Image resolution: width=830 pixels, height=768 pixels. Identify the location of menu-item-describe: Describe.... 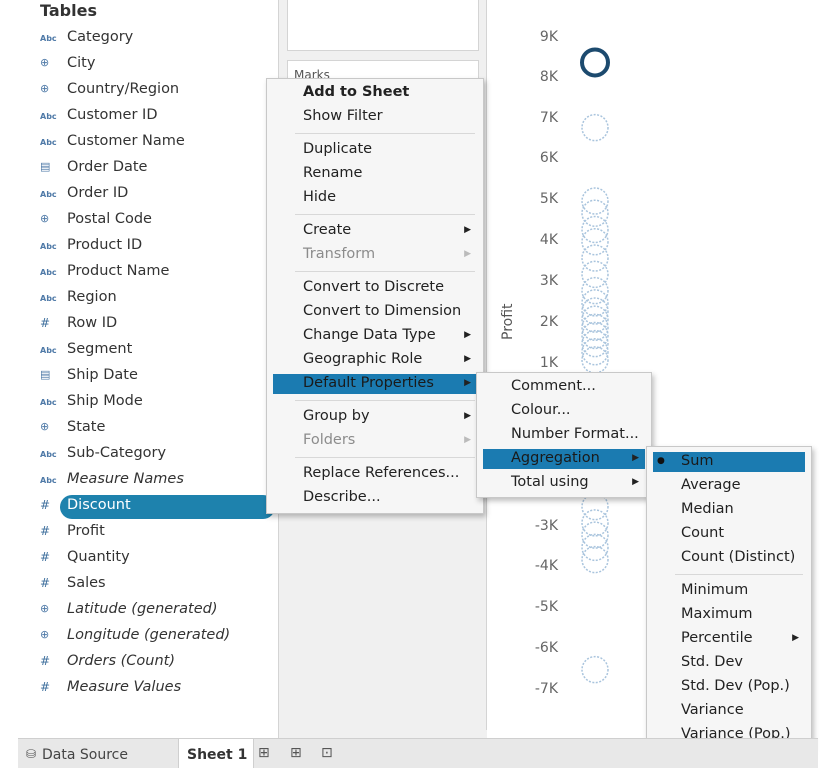
(375, 498).